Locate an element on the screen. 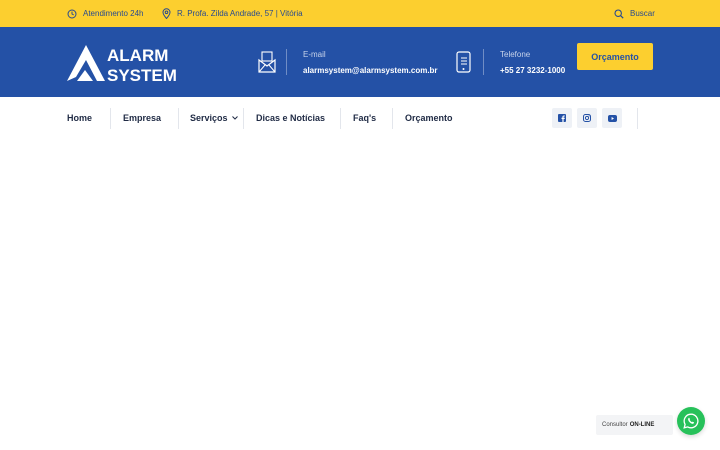 The image size is (720, 450). nav-servicos: Serviços is located at coordinates (214, 117).